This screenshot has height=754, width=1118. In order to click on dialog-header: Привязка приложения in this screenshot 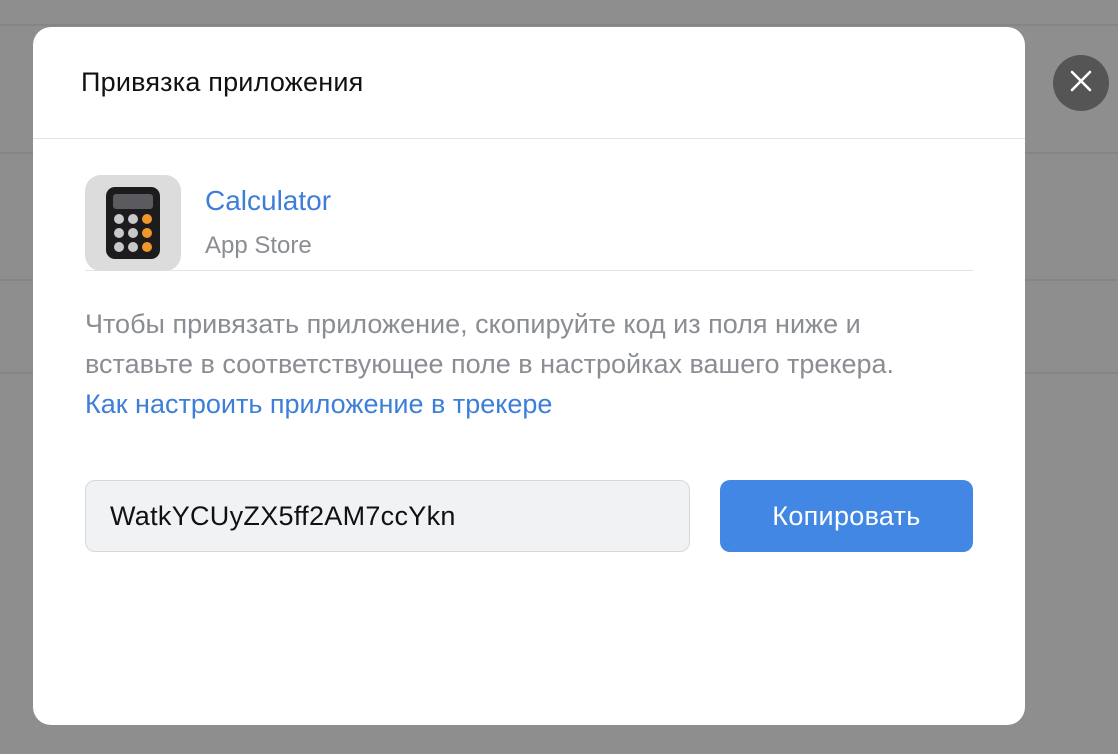, I will do `click(529, 83)`.